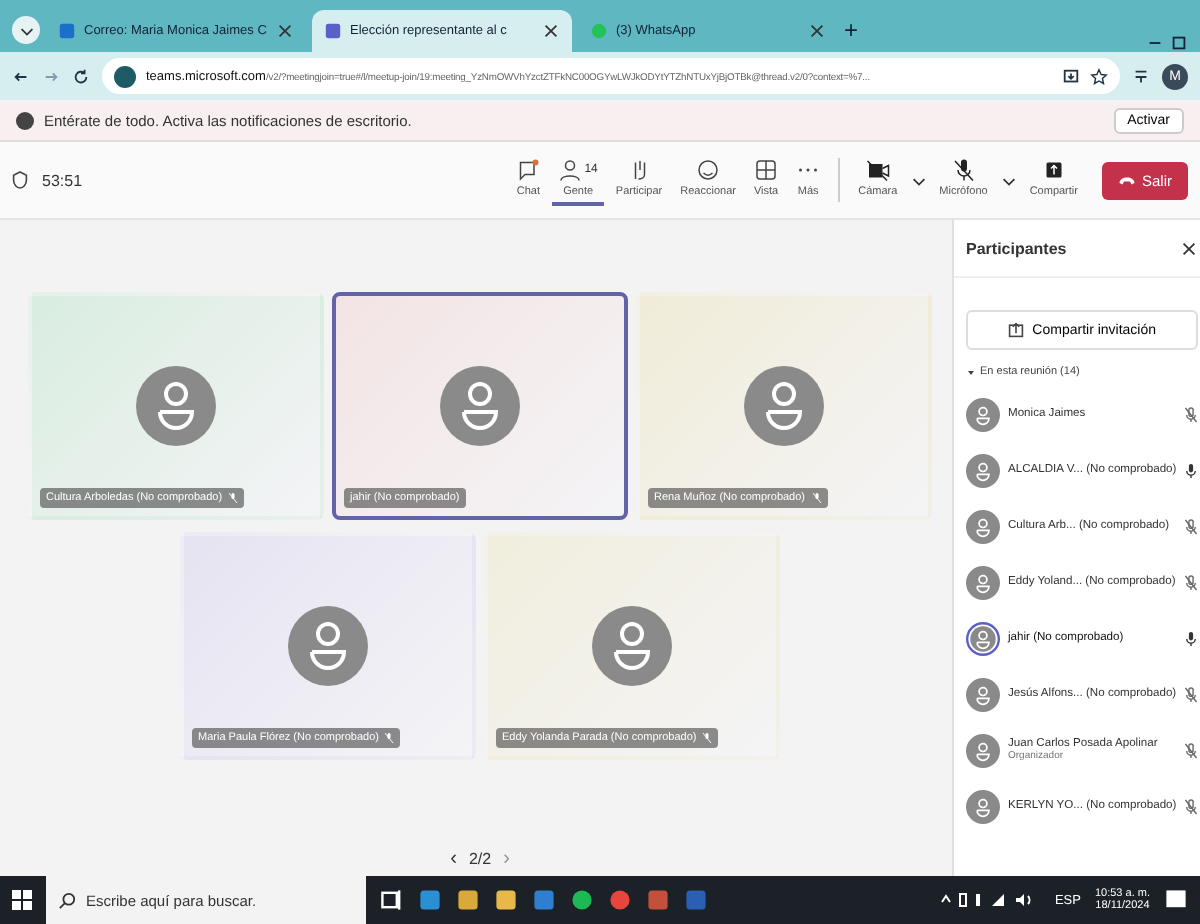 Image resolution: width=1200 pixels, height=924 pixels. Describe the element at coordinates (453, 859) in the screenshot. I see `previous-page-button: ‹` at that location.